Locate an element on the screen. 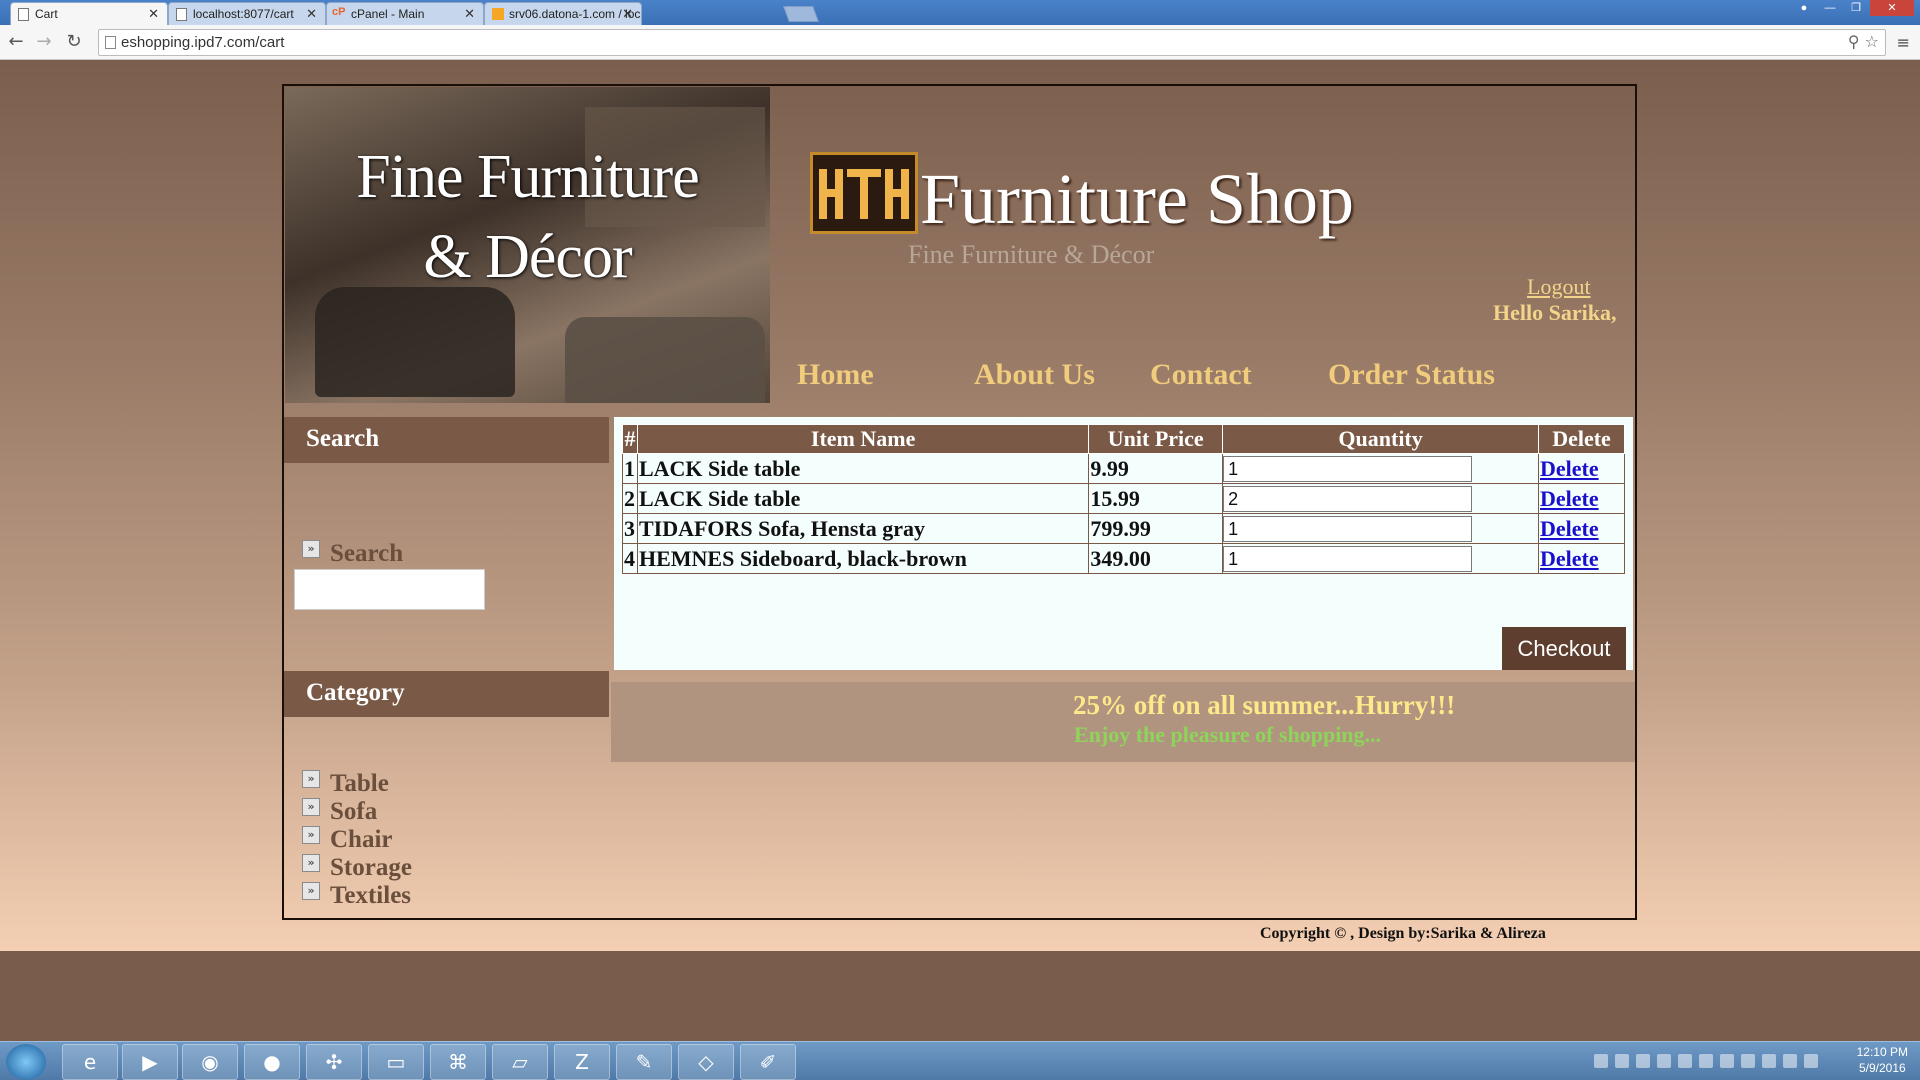 The height and width of the screenshot is (1080, 1920). category-label: Textiles is located at coordinates (371, 895).